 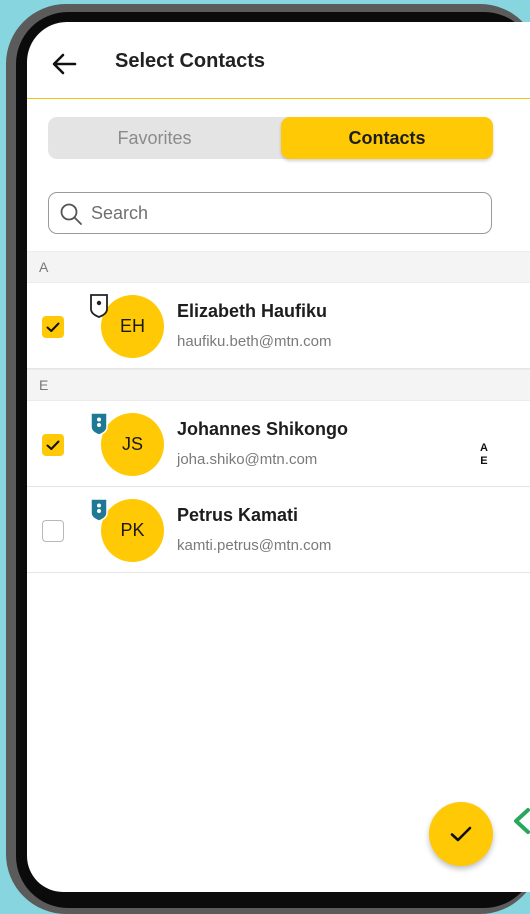 I want to click on contact-name: Elizabeth Haufiku, so click(x=252, y=311).